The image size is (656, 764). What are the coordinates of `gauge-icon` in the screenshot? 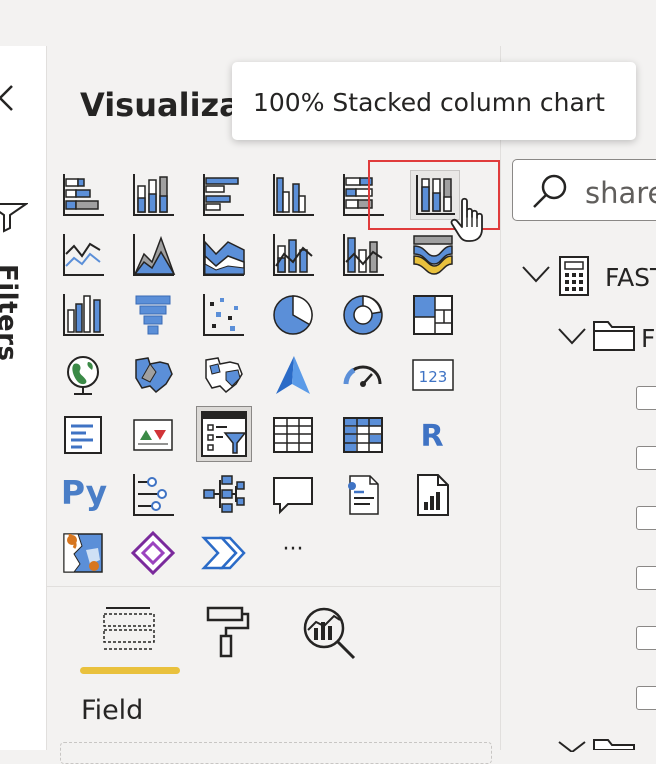 It's located at (363, 375).